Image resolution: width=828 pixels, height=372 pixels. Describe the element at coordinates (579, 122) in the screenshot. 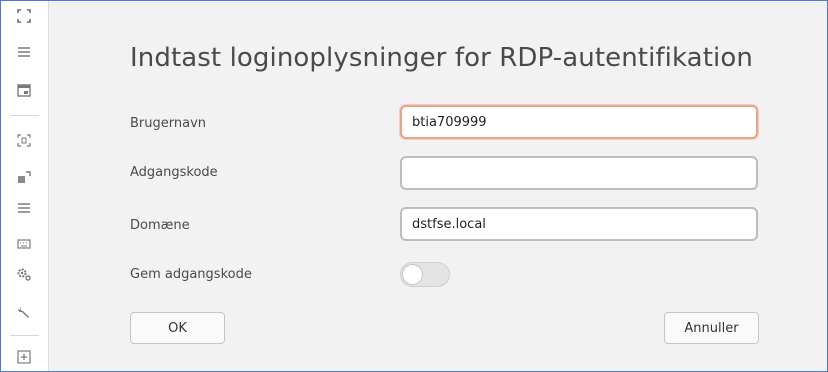

I see `username-field` at that location.